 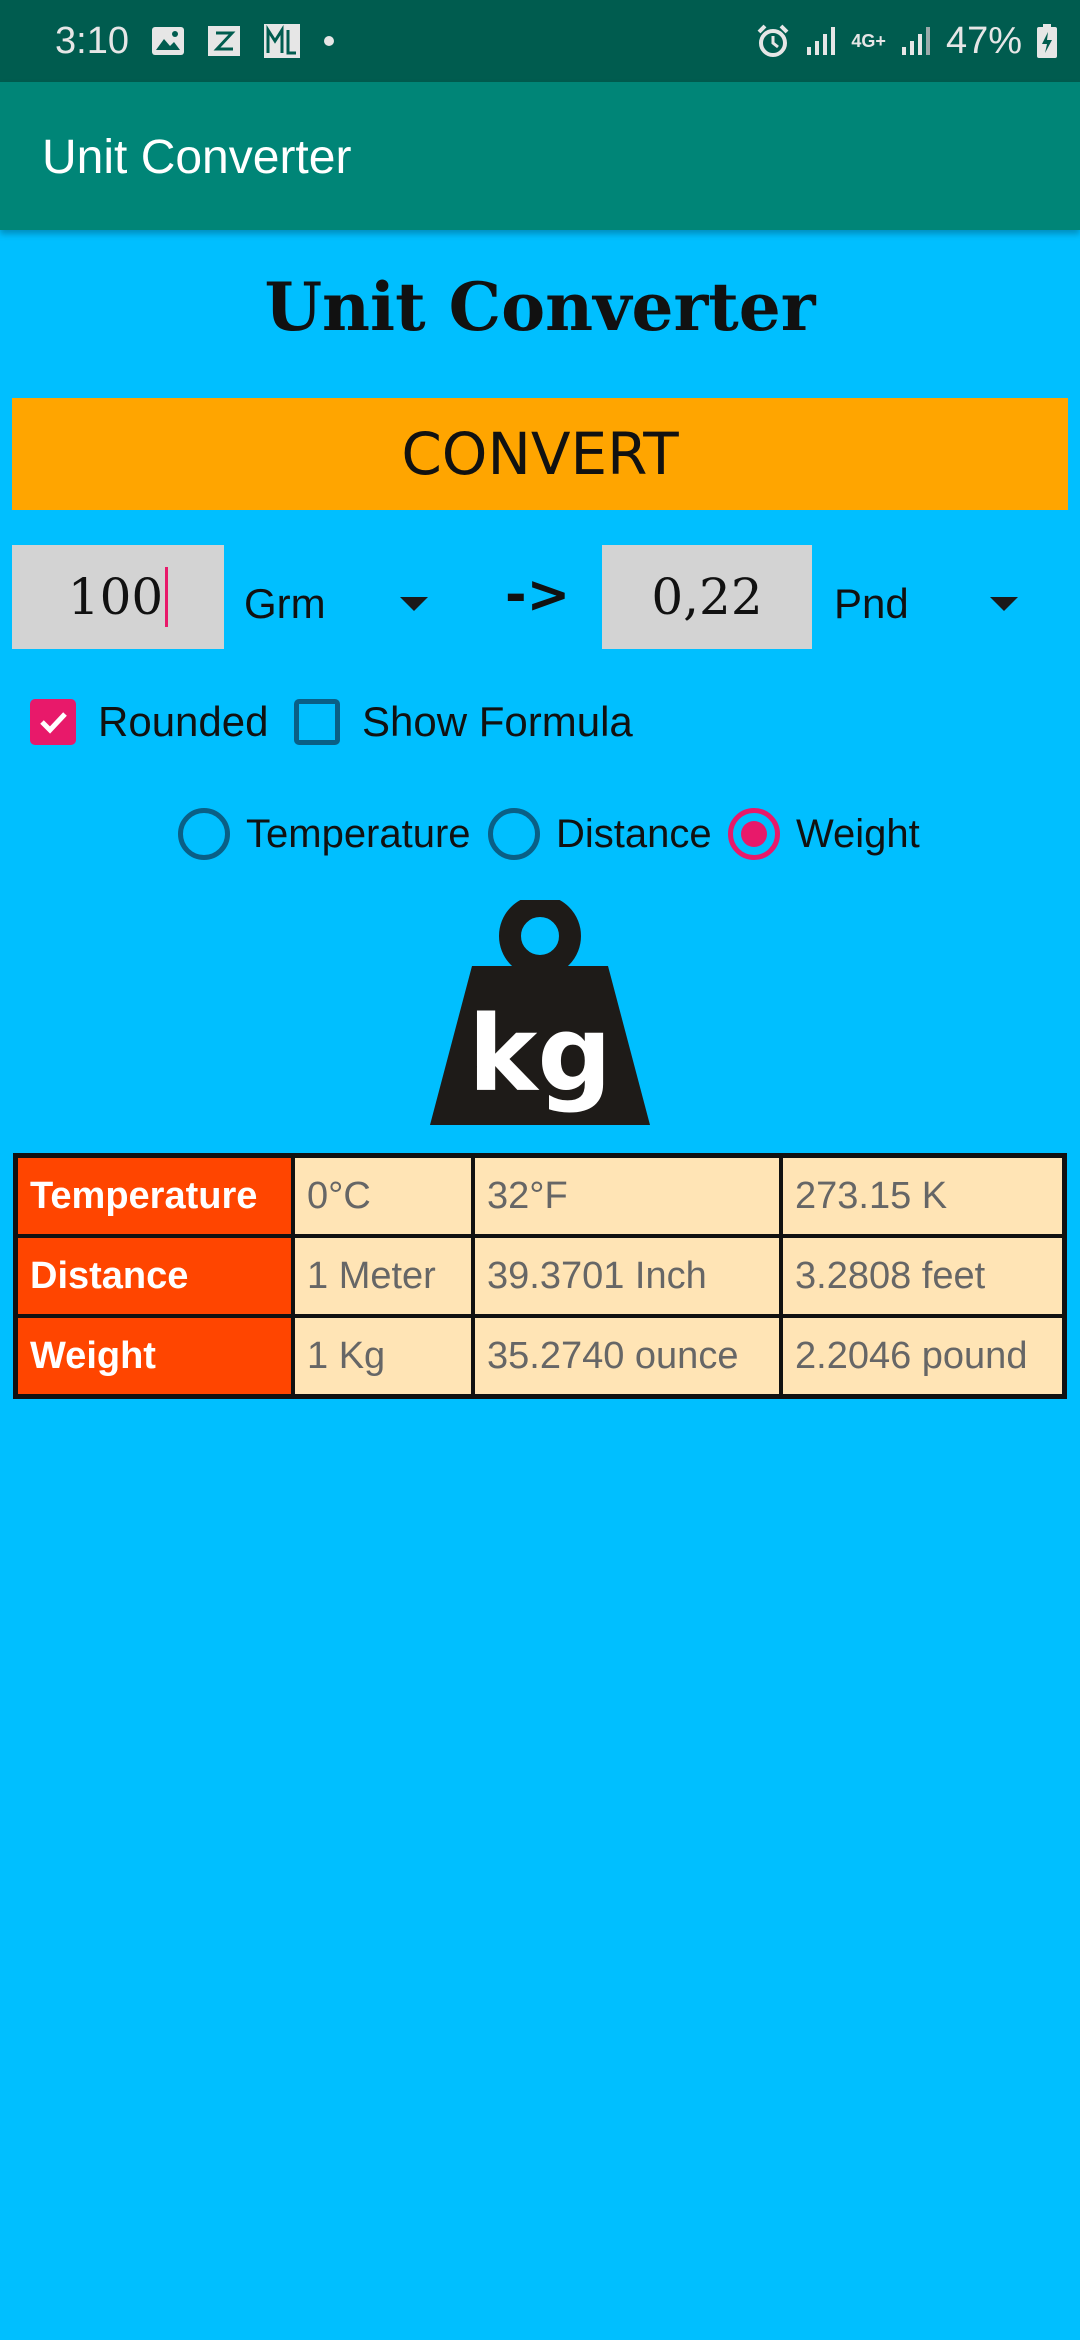 I want to click on to-unit-dropdown: Pnd, so click(x=934, y=604).